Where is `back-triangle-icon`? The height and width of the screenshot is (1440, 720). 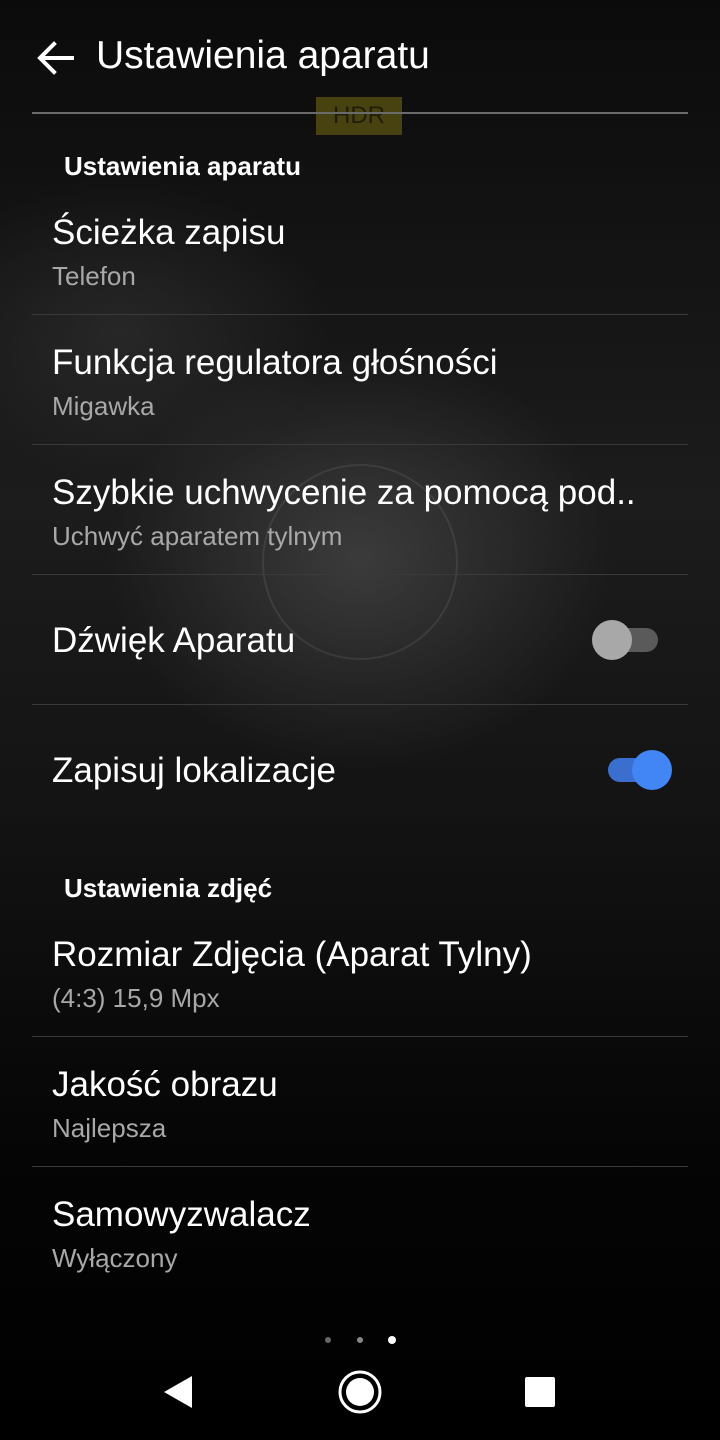
back-triangle-icon is located at coordinates (178, 1392).